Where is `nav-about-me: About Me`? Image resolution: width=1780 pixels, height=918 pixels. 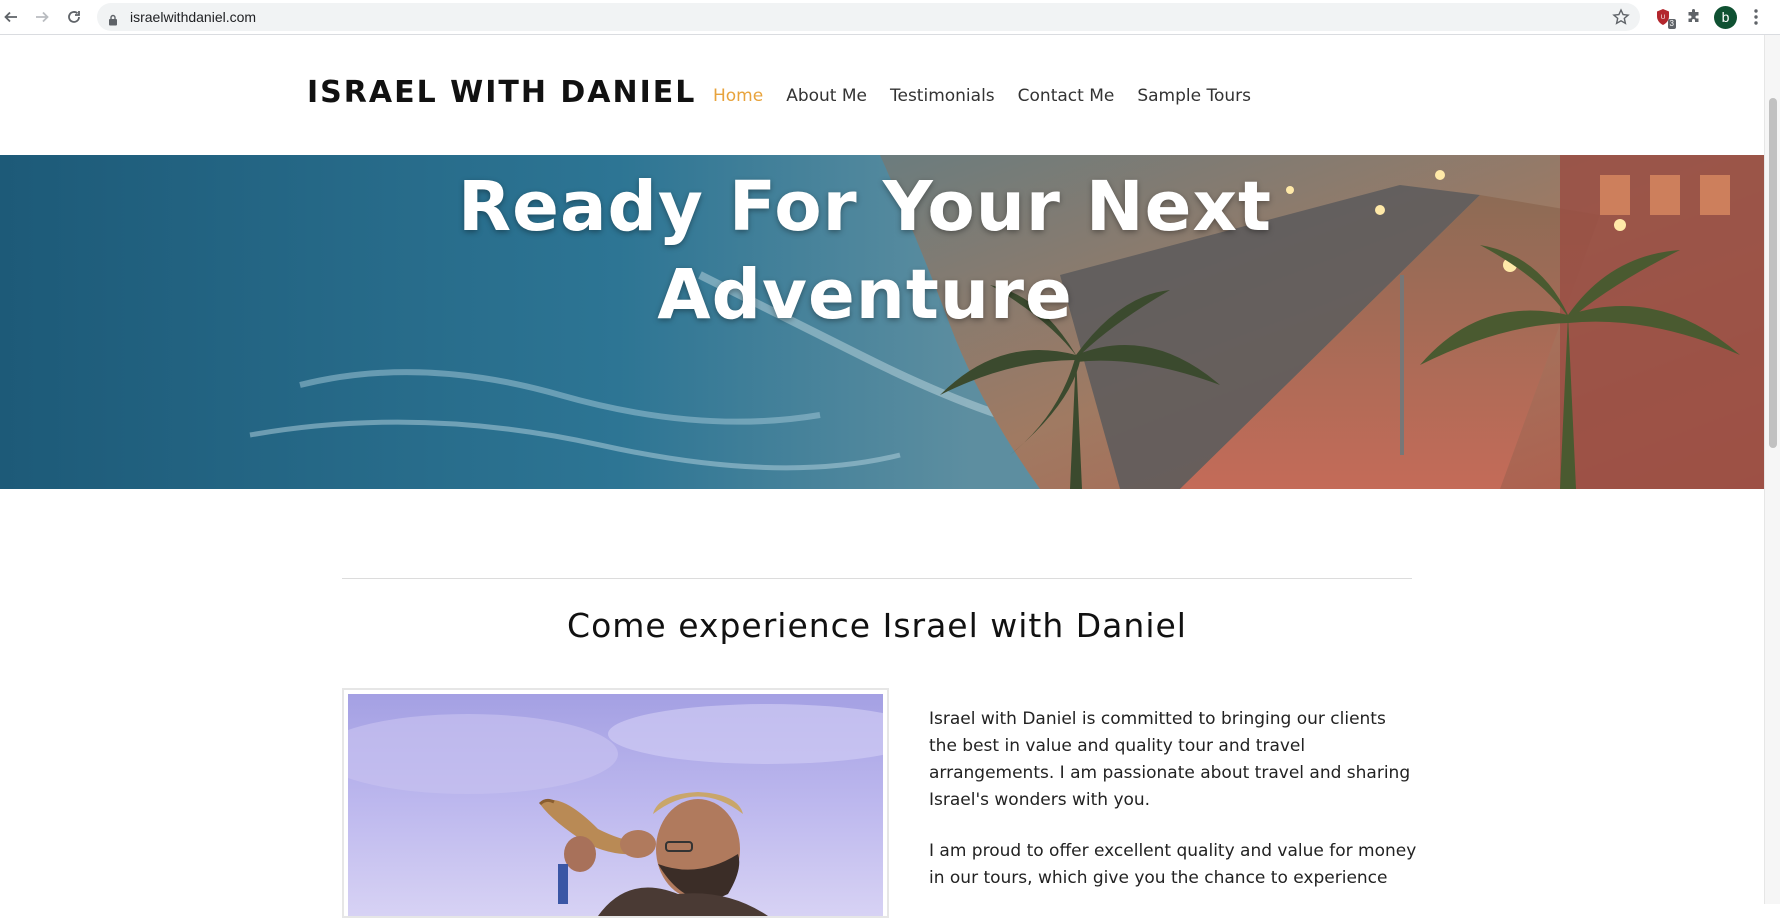
nav-about-me: About Me is located at coordinates (826, 96).